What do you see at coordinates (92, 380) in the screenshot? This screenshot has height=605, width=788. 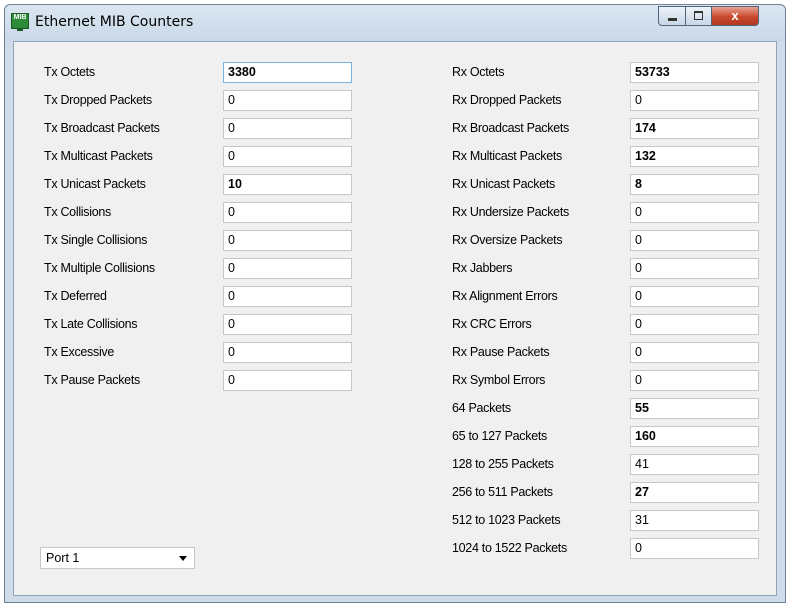 I see `tx-counter-label: Tx Pause Packets` at bounding box center [92, 380].